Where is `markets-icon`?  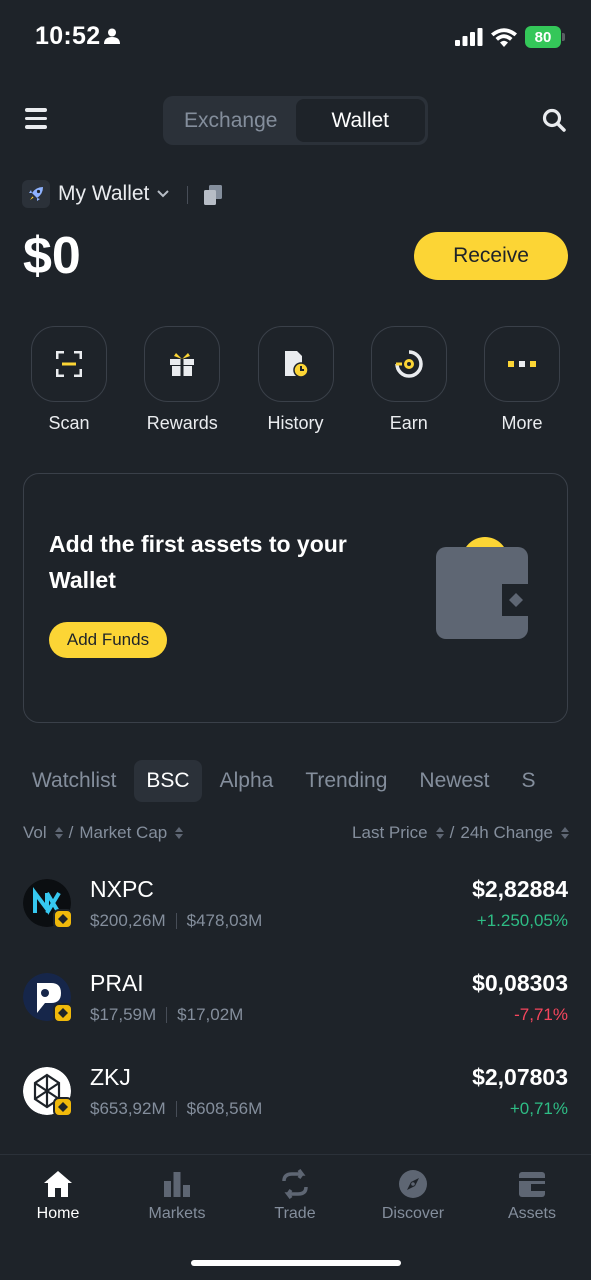 markets-icon is located at coordinates (177, 1184).